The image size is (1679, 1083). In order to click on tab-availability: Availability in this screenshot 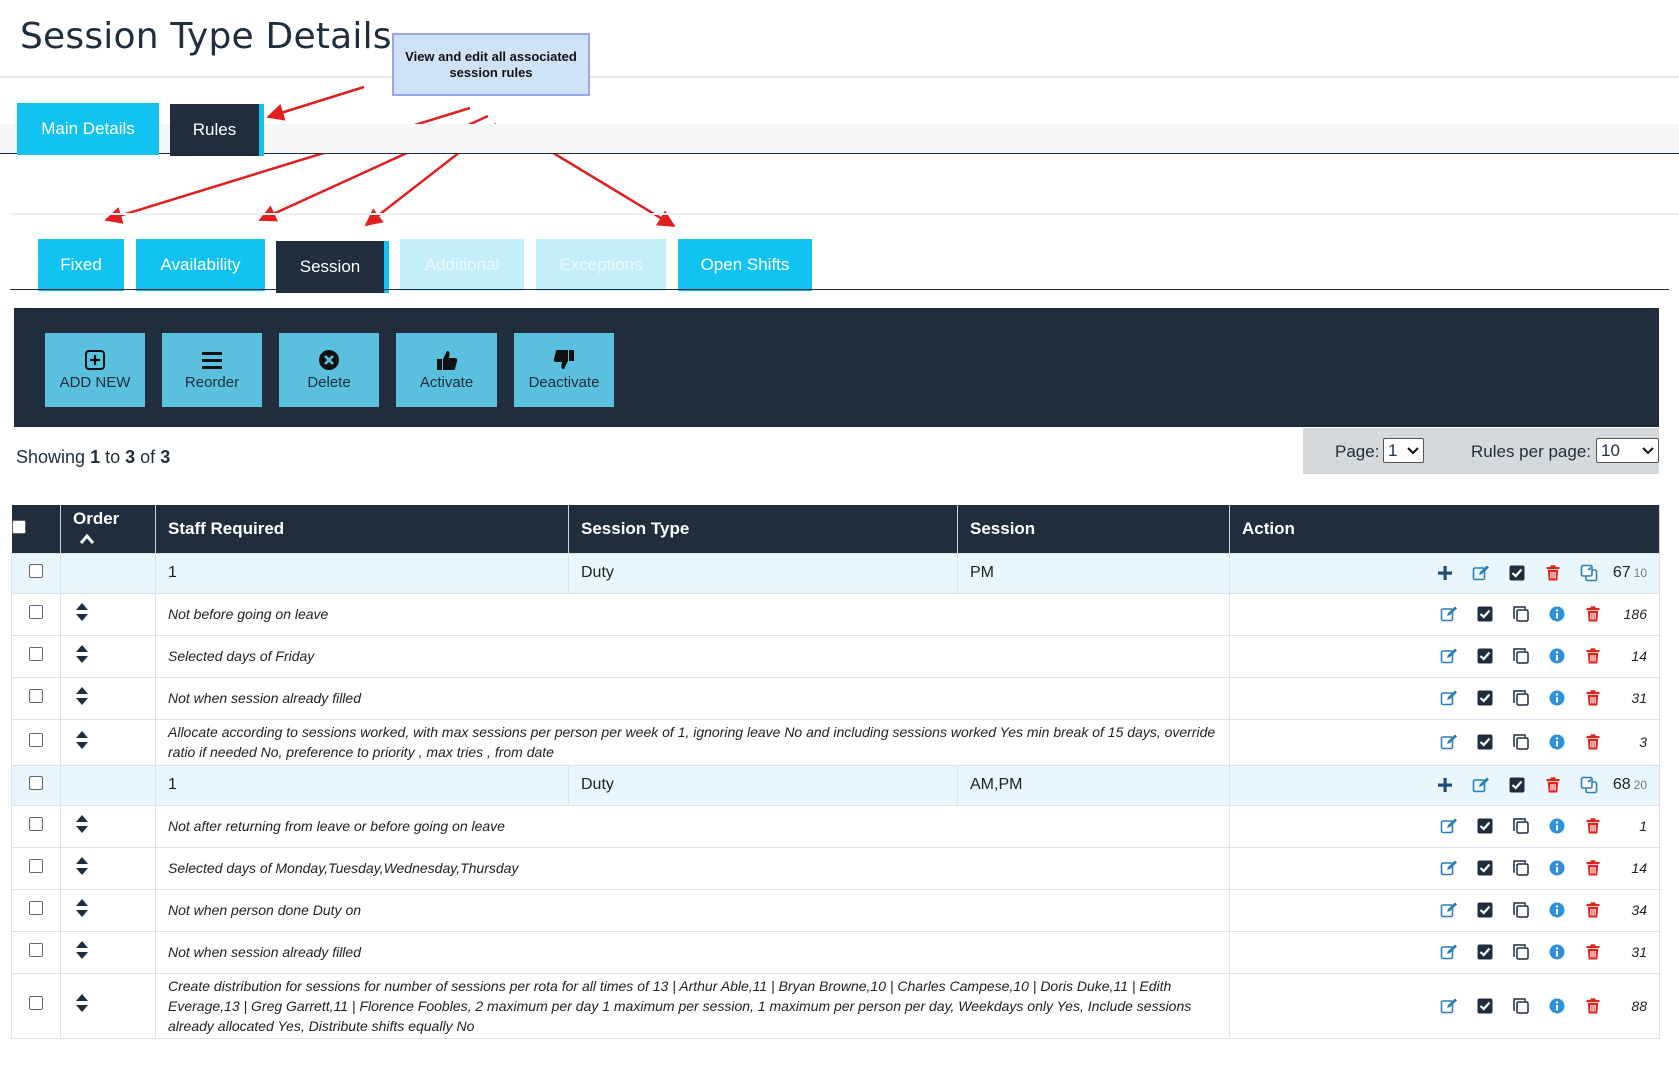, I will do `click(200, 265)`.